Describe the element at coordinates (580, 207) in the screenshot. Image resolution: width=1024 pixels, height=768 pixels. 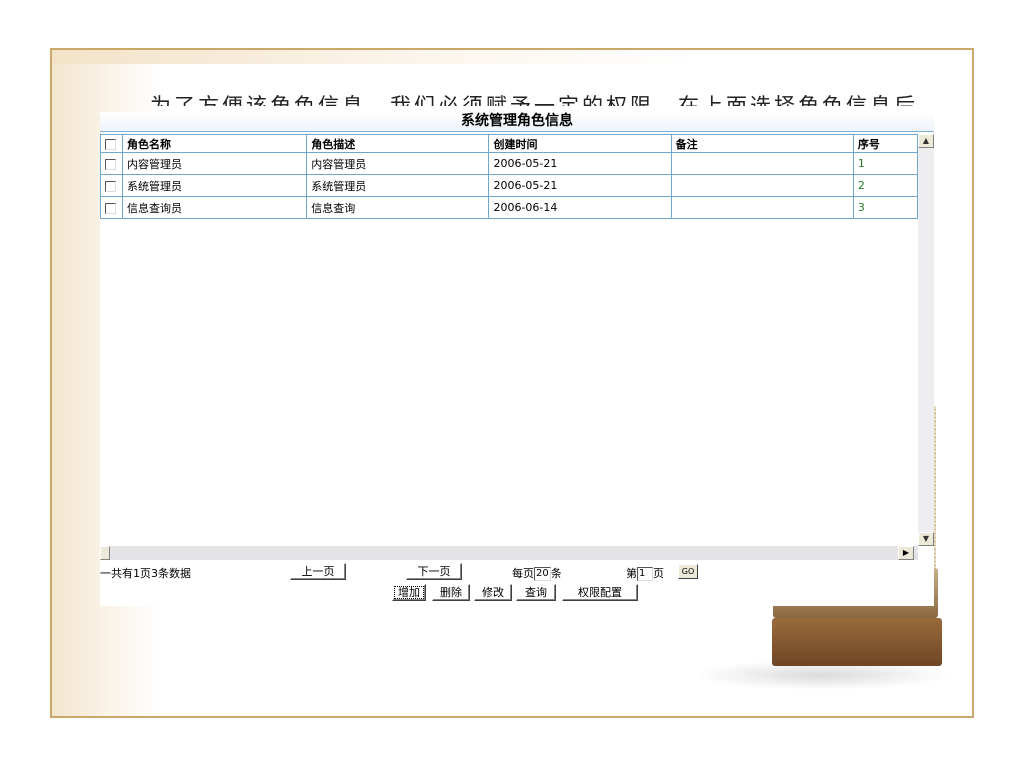
I see `cell-created: 2006-06-14` at that location.